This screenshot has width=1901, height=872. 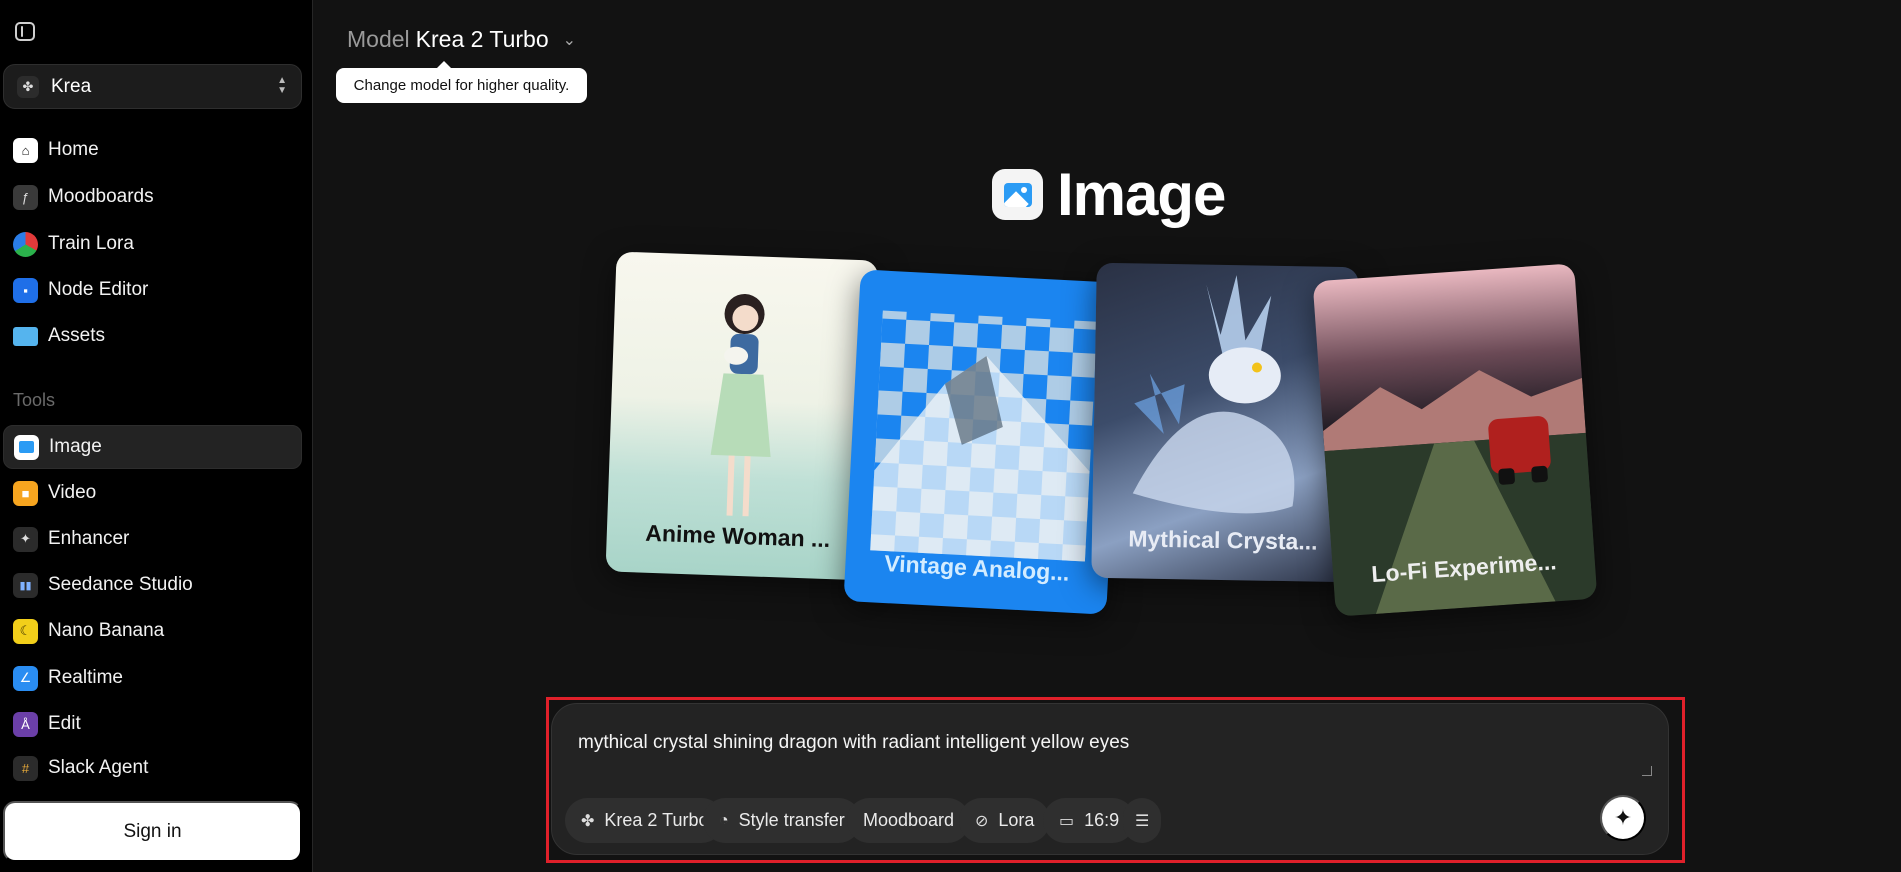 I want to click on sidebar-item-home: ⌂ Home, so click(x=152, y=150).